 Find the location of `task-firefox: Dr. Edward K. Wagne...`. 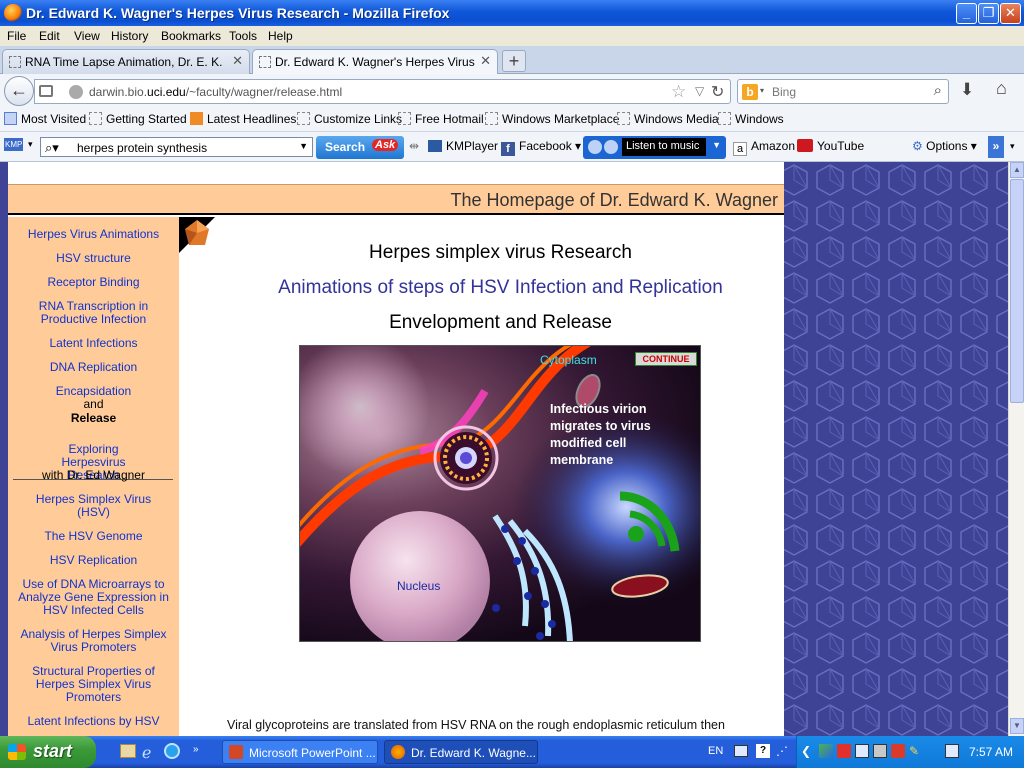

task-firefox: Dr. Edward K. Wagne... is located at coordinates (461, 752).